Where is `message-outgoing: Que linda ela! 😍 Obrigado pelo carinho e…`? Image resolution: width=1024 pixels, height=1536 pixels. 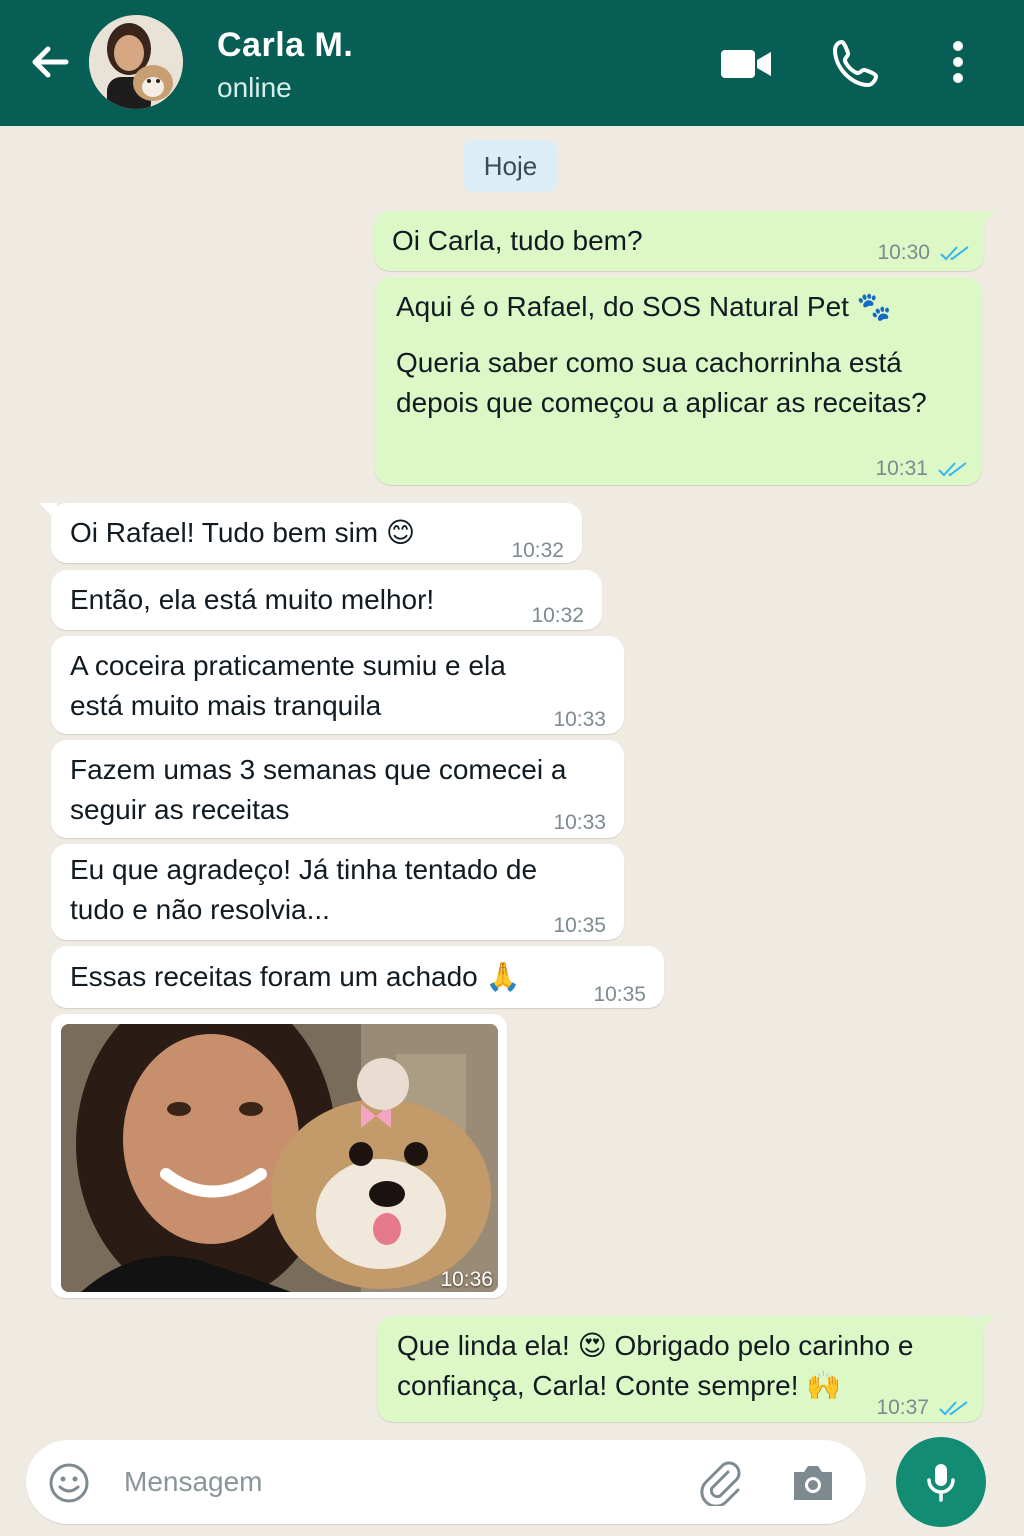 message-outgoing: Que linda ela! 😍 Obrigado pelo carinho e… is located at coordinates (686, 1369).